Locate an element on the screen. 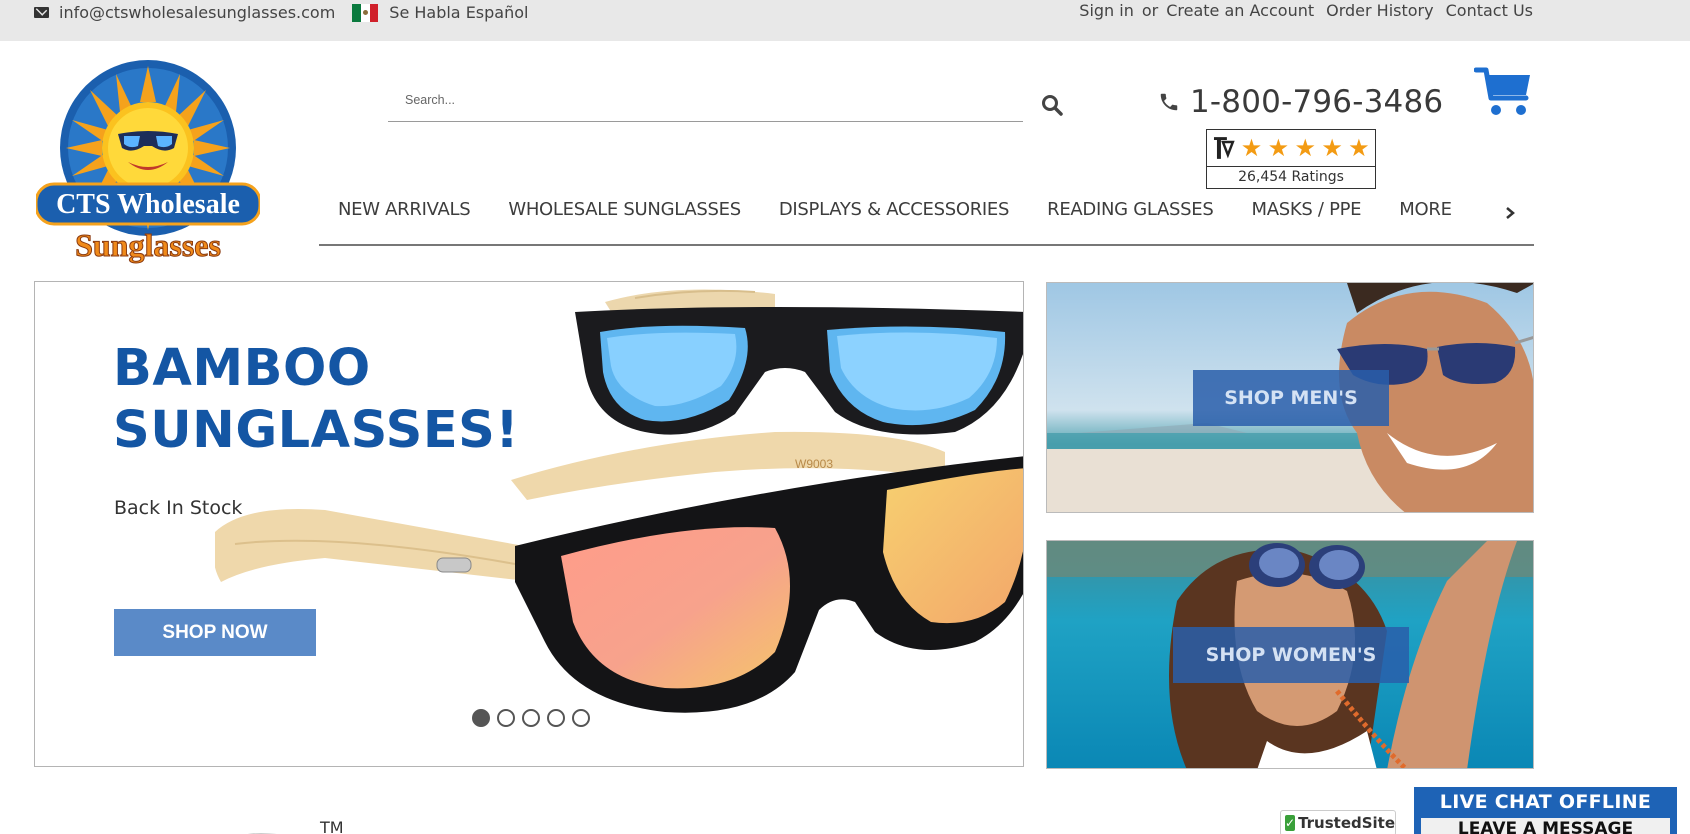 The image size is (1690, 834). search-input is located at coordinates (705, 100).